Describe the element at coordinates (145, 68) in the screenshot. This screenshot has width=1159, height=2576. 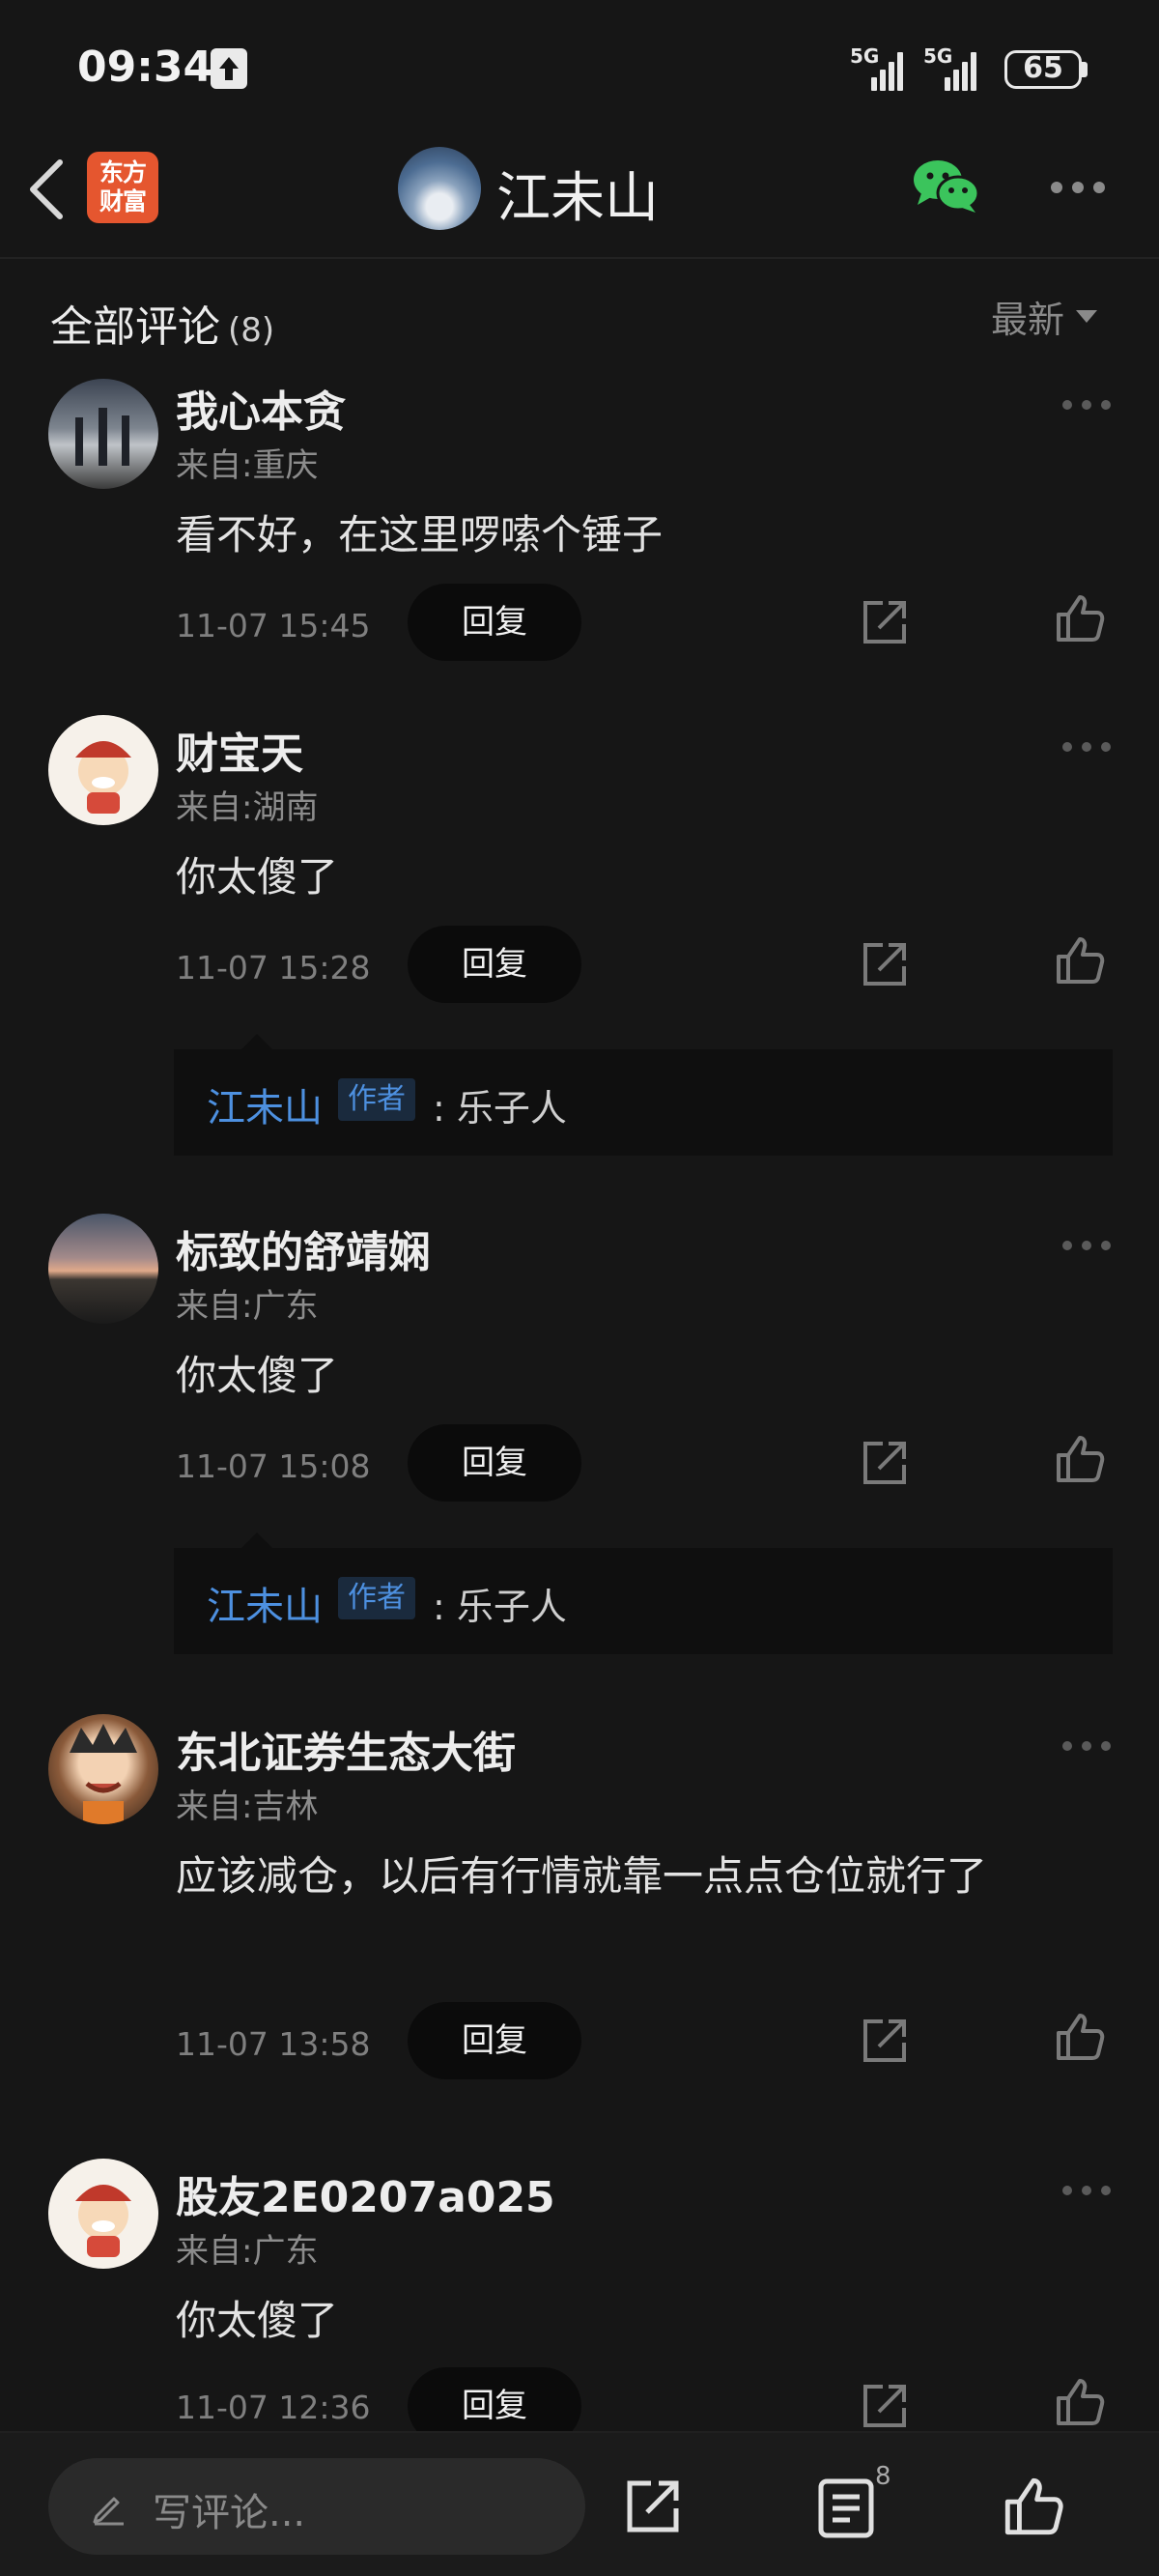
I see `status-time: 09:34` at that location.